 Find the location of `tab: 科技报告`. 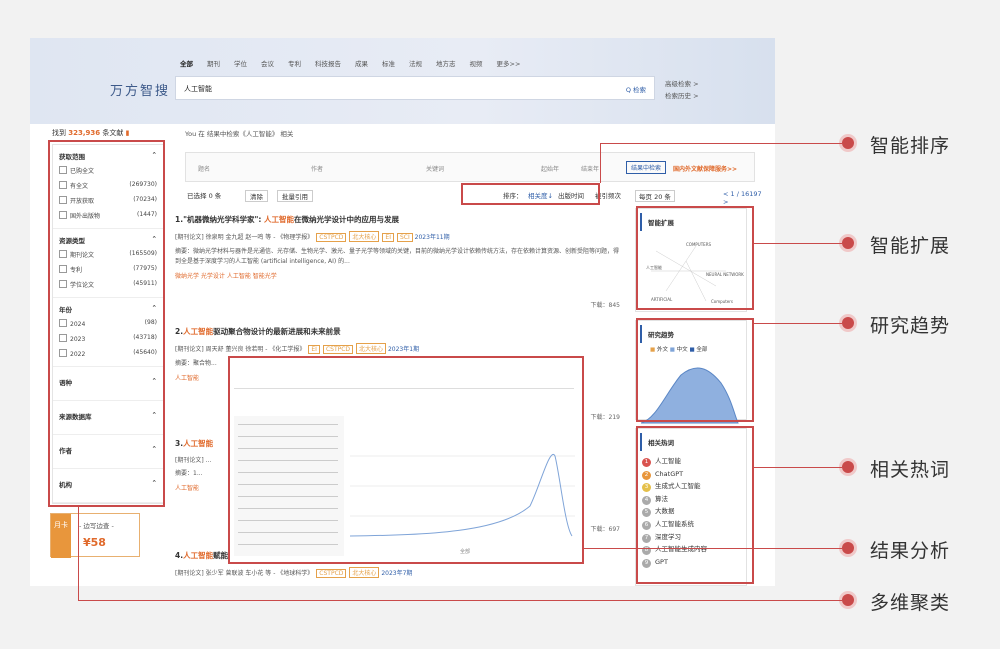

tab: 科技报告 is located at coordinates (328, 63).